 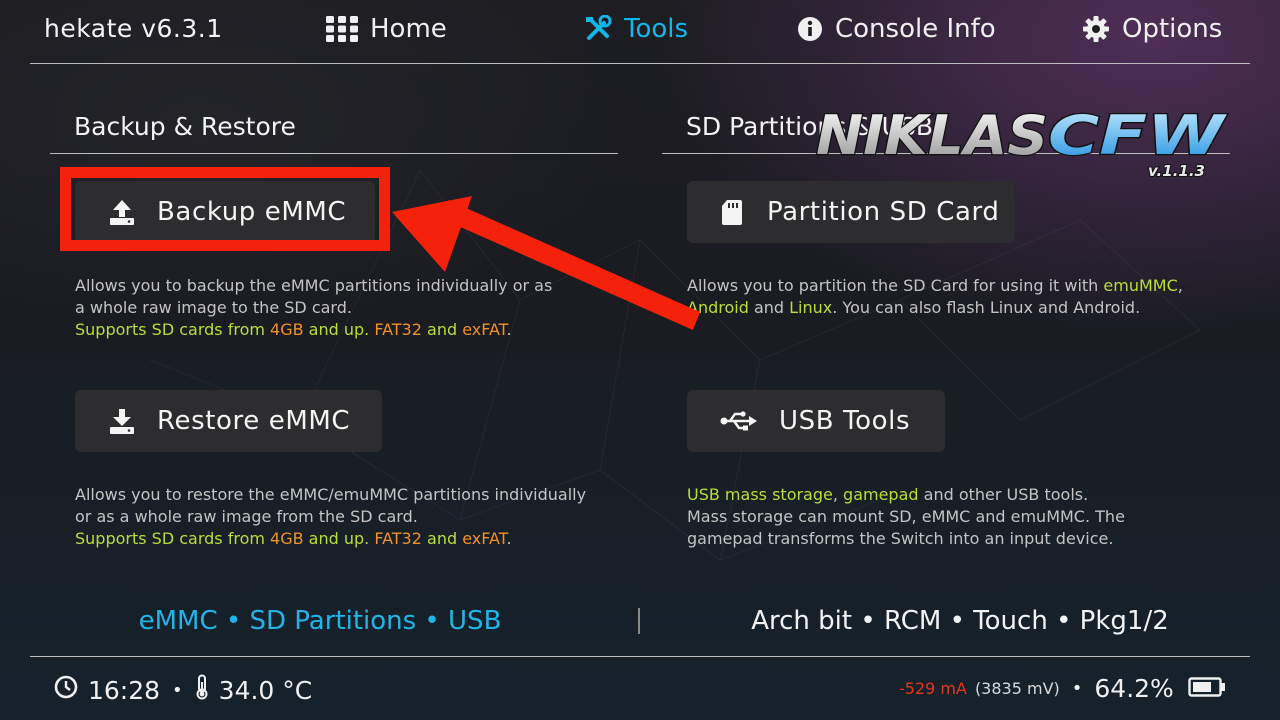 I want to click on svg-text: CFW, so click(x=1137, y=135).